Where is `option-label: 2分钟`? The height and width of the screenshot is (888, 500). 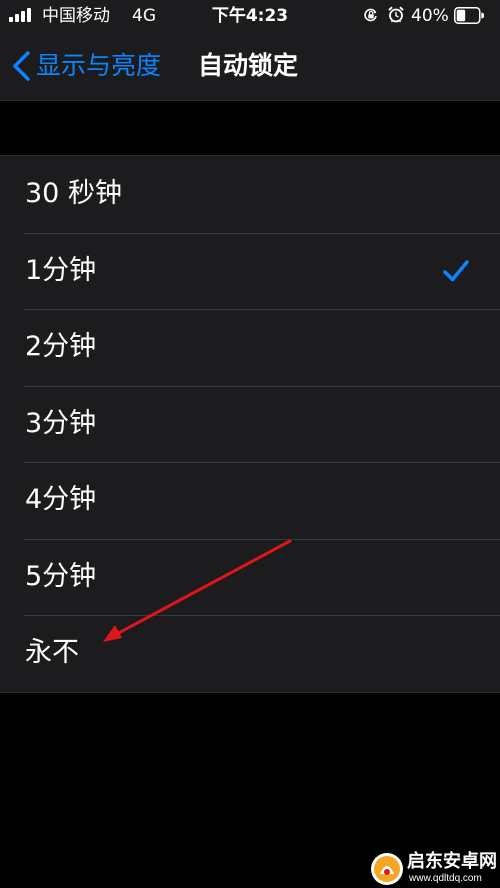
option-label: 2分钟 is located at coordinates (61, 346).